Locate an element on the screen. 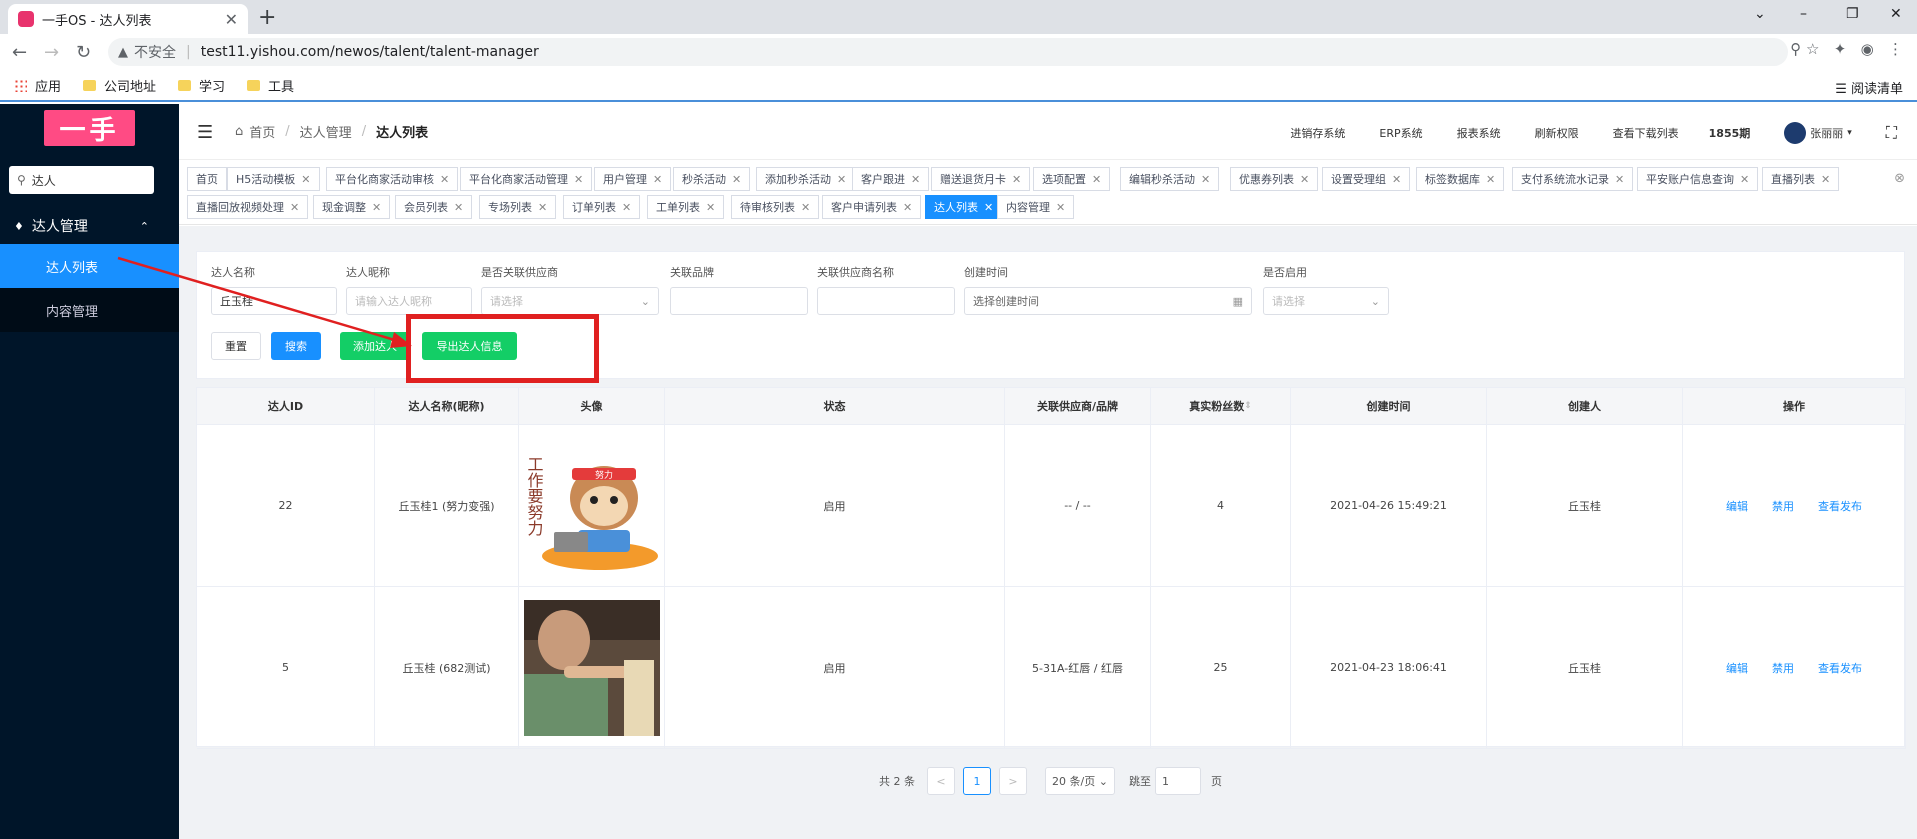 The height and width of the screenshot is (839, 1917). created-time-picker: 选择创建时间 ▦ is located at coordinates (1108, 301).